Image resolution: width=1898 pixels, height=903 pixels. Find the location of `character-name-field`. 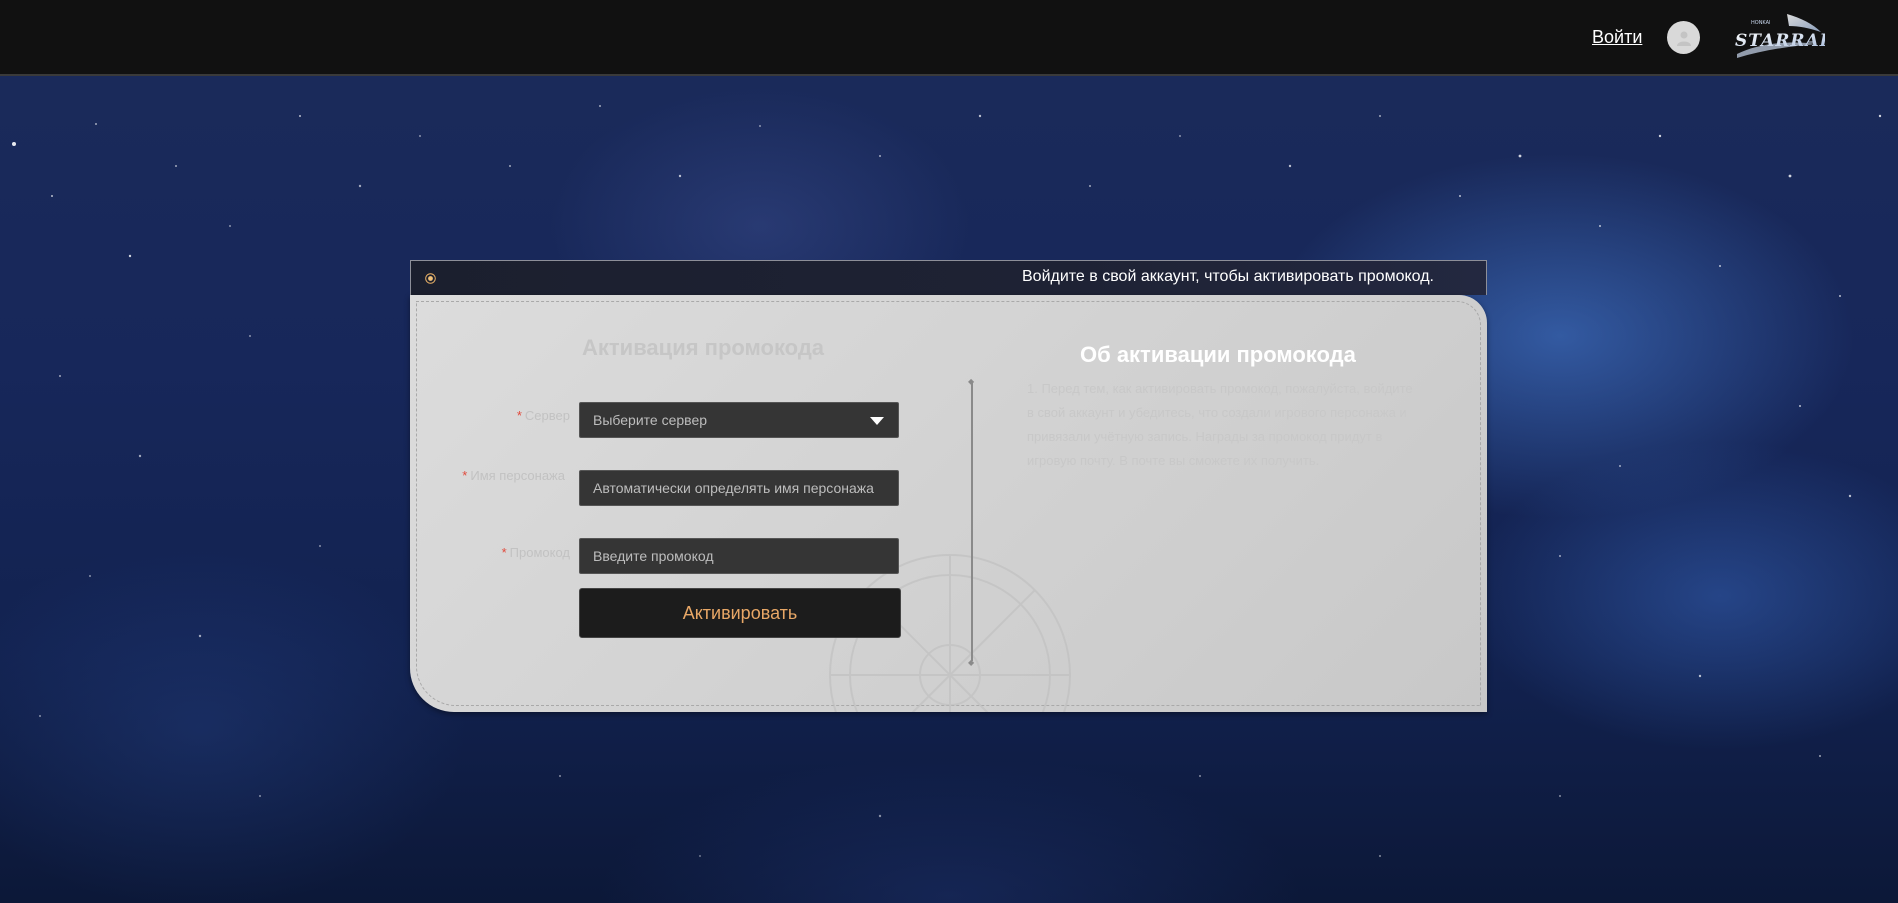

character-name-field is located at coordinates (739, 488).